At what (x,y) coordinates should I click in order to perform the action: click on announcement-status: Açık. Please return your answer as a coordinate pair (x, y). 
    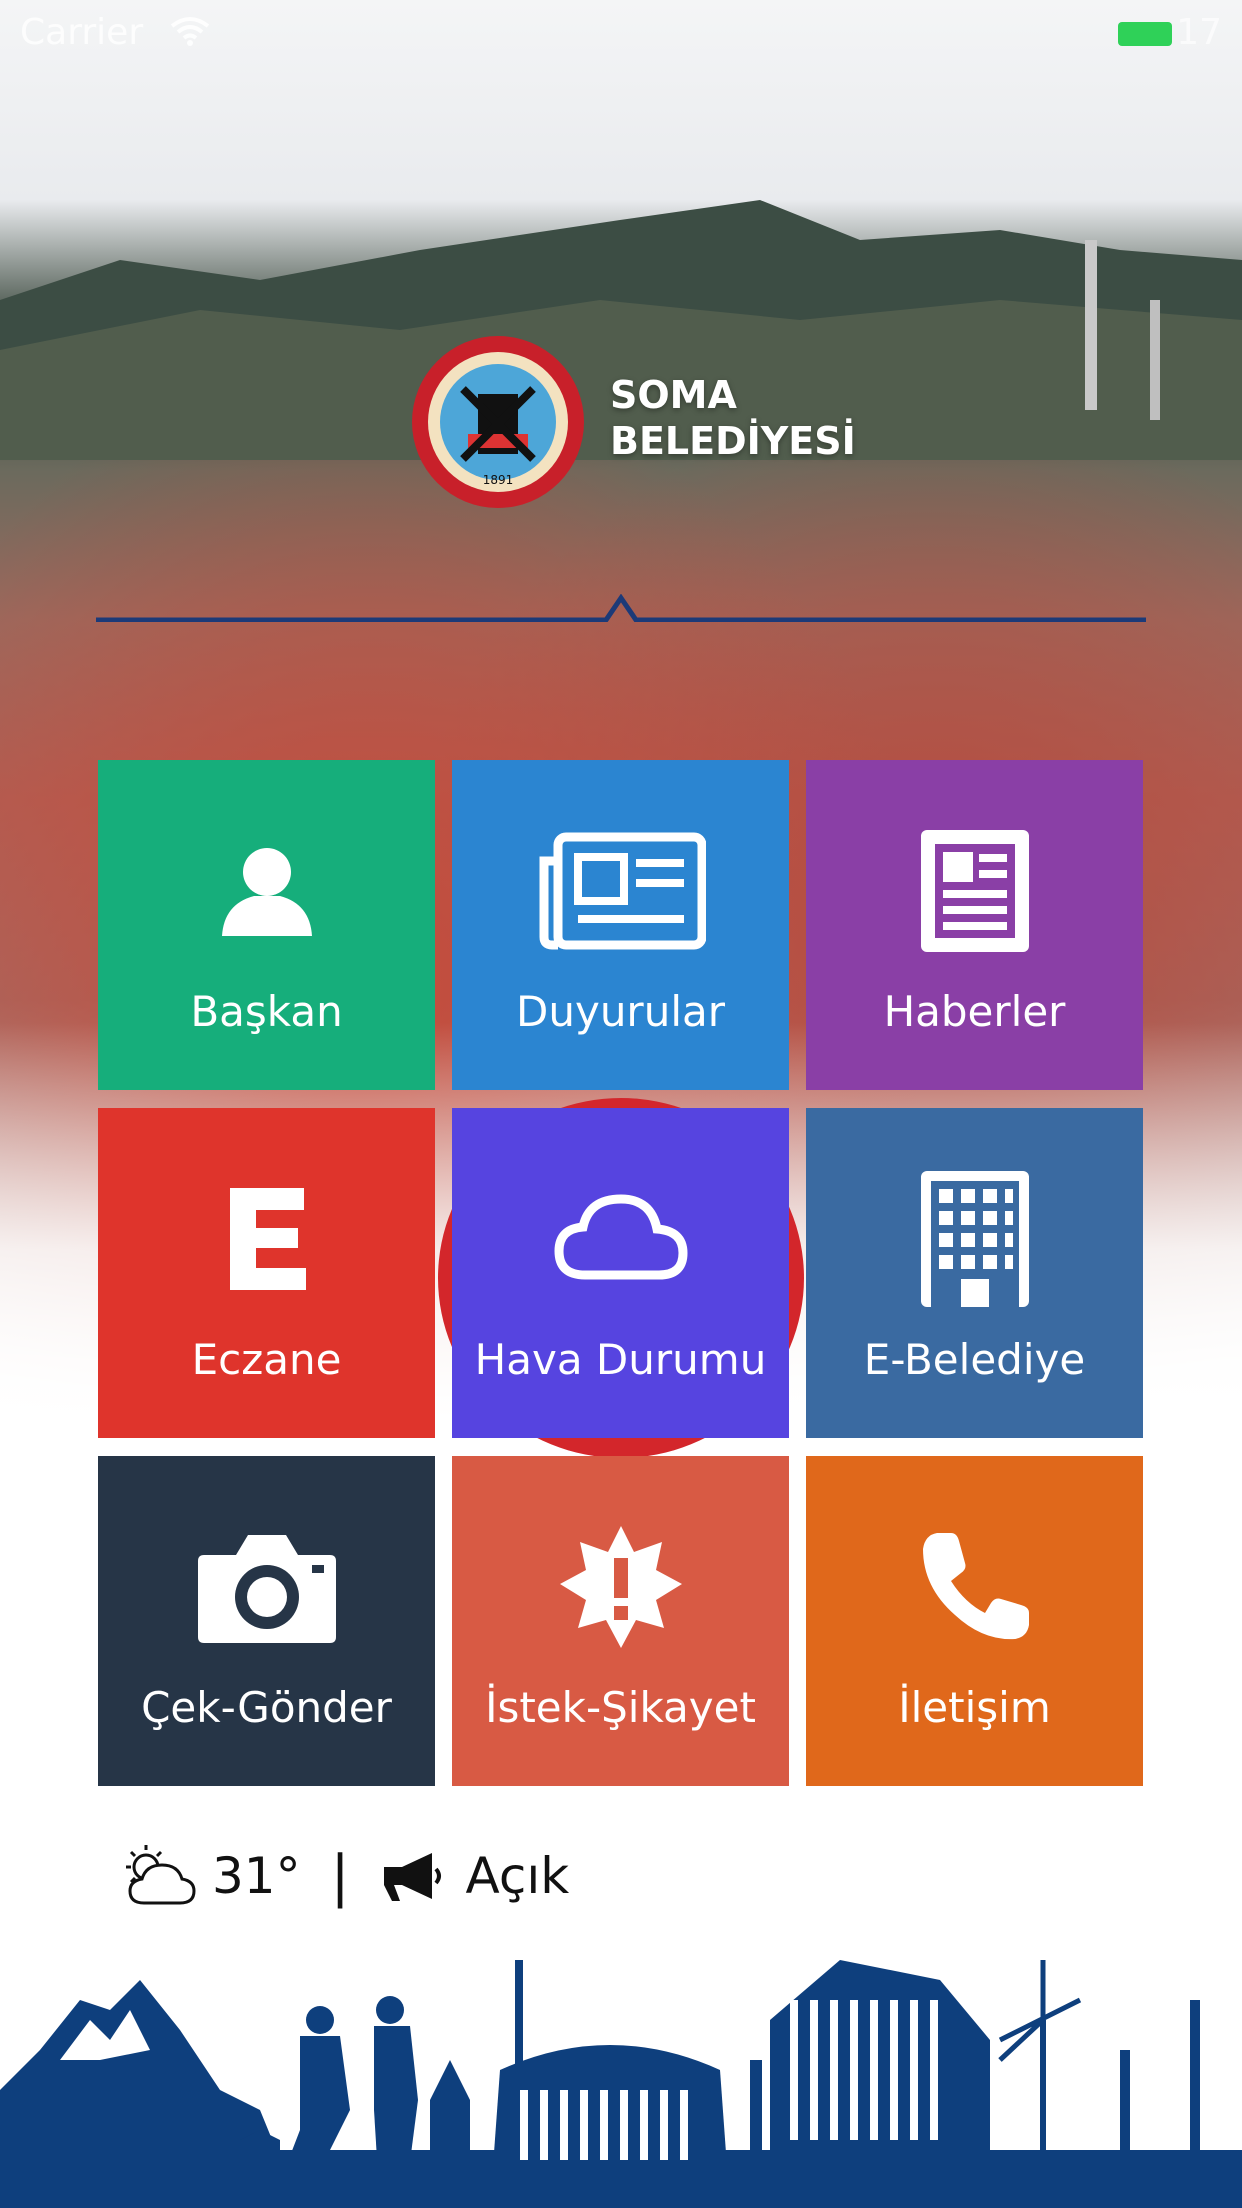
    Looking at the image, I should click on (517, 1876).